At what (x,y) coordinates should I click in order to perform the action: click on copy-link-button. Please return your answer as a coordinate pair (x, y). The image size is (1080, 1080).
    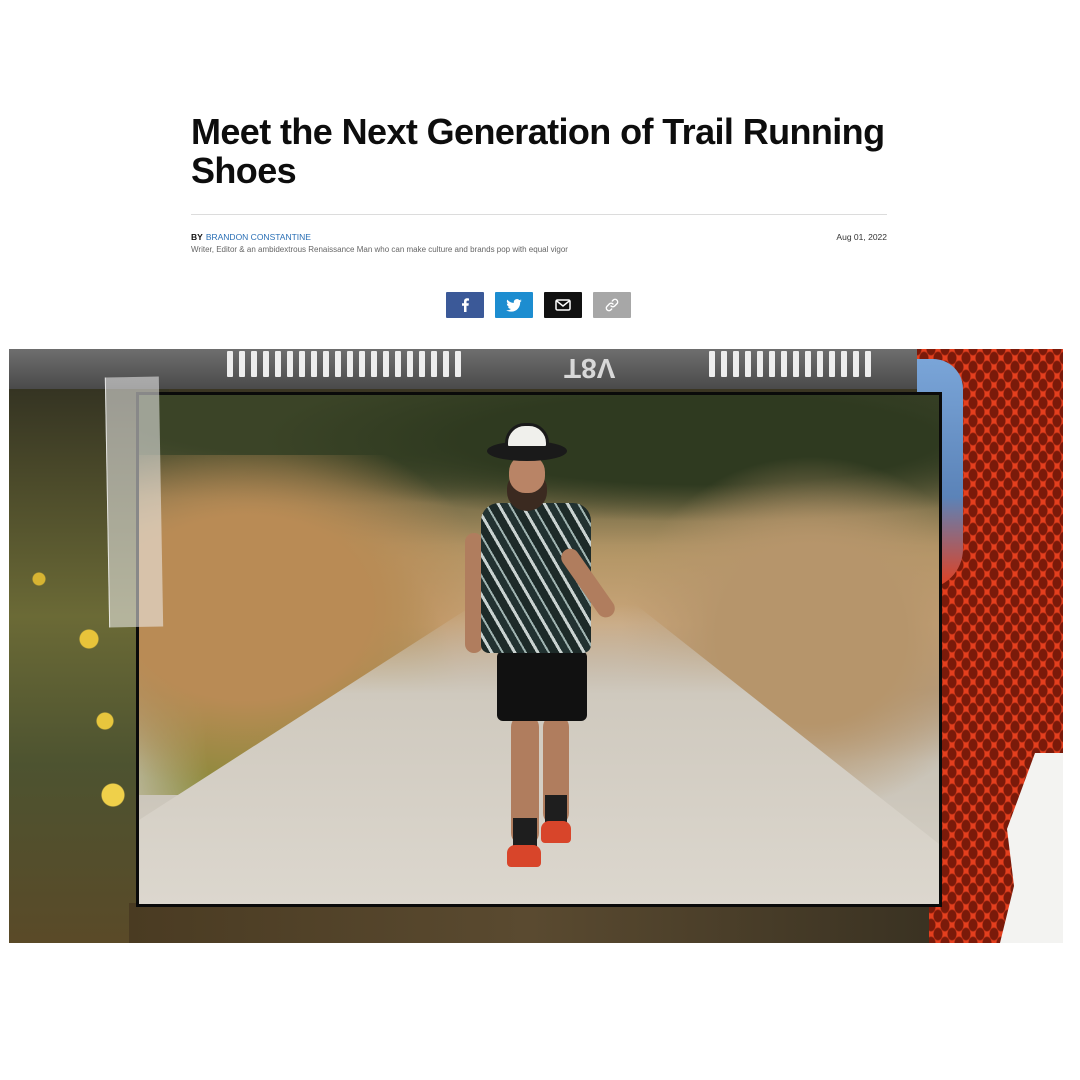
    Looking at the image, I should click on (612, 305).